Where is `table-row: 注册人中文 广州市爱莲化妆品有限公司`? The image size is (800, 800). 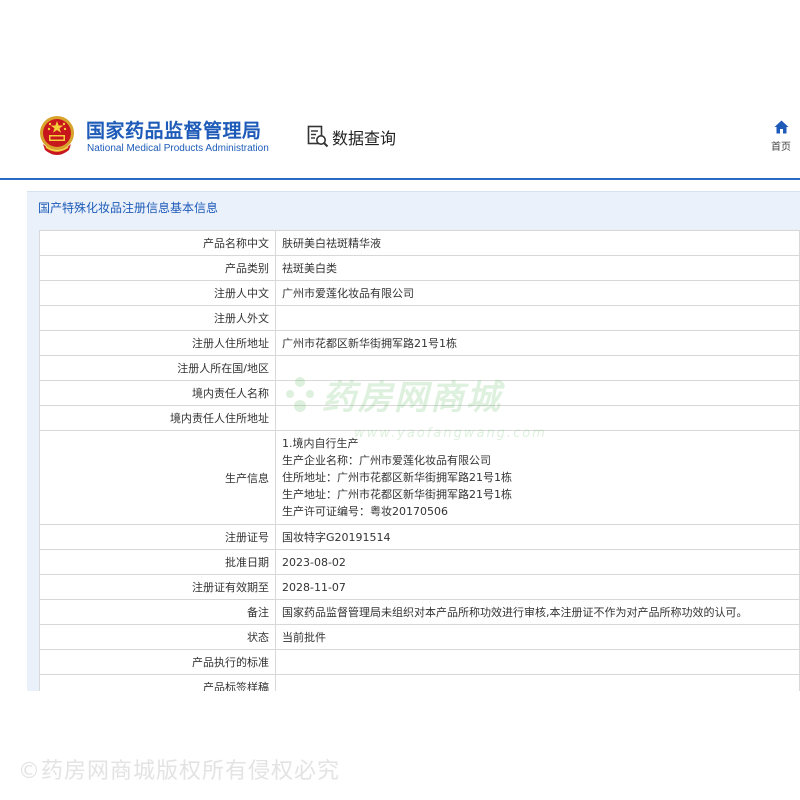 table-row: 注册人中文 广州市爱莲化妆品有限公司 is located at coordinates (419, 293).